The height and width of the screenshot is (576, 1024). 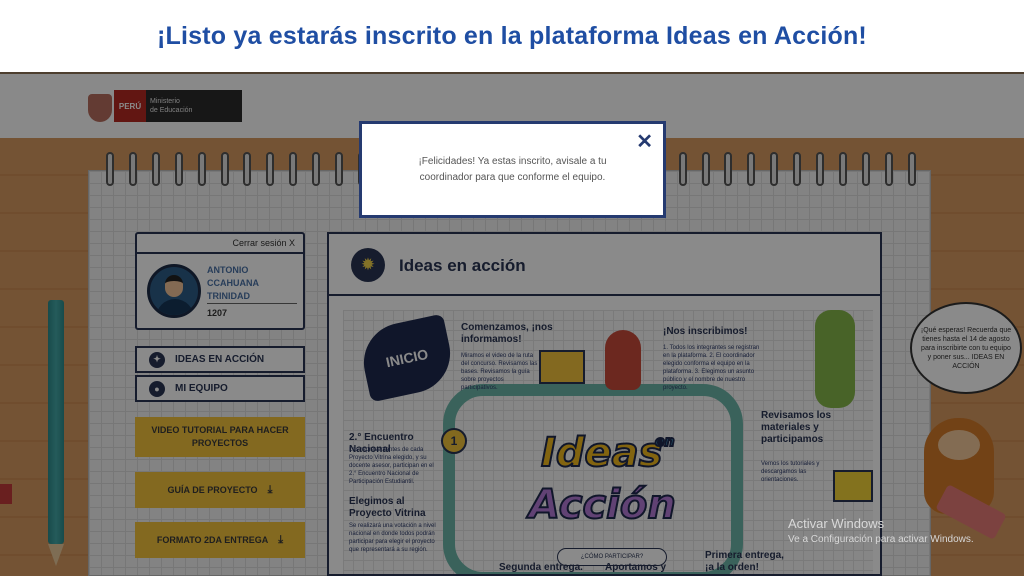 I want to click on close-icon: ✕, so click(x=644, y=142).